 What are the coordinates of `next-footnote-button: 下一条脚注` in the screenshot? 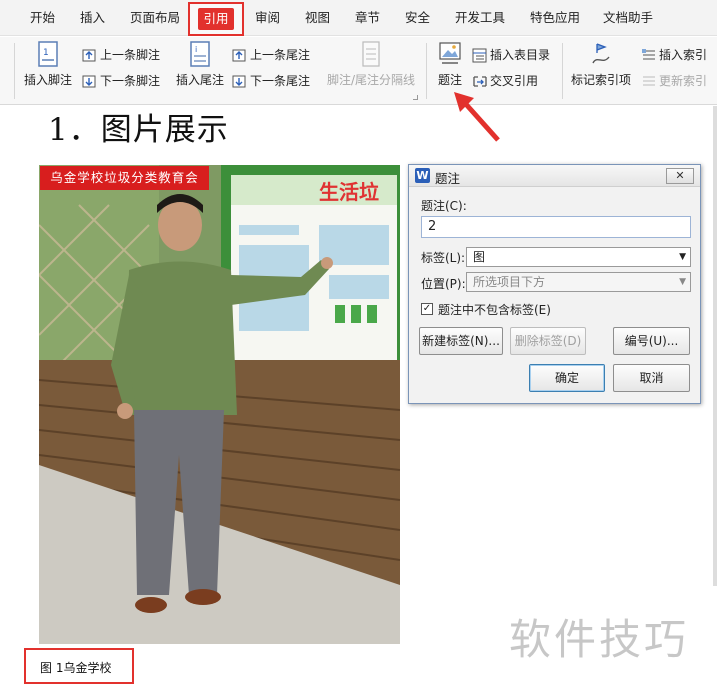 It's located at (121, 81).